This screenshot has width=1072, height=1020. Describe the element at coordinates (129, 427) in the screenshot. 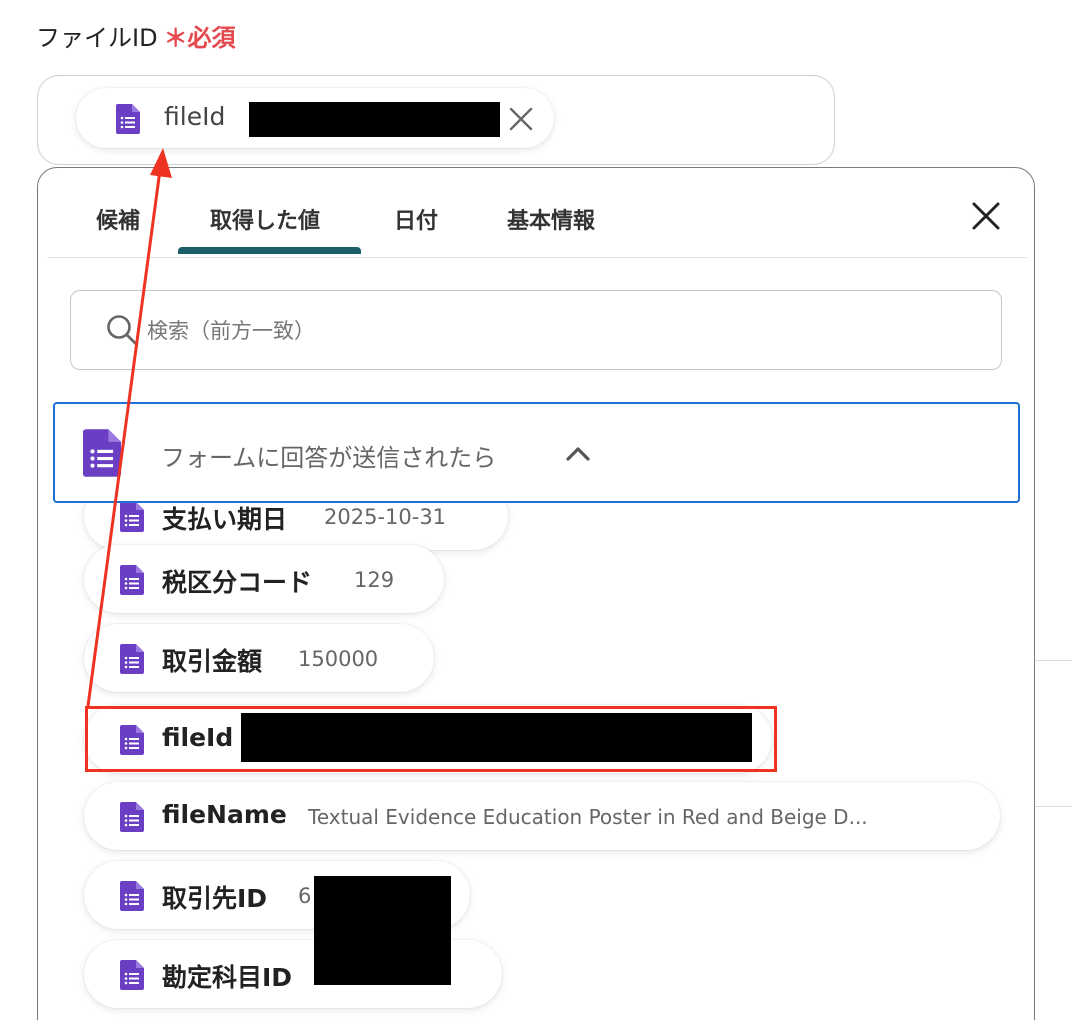

I see `annotation-arrow` at that location.